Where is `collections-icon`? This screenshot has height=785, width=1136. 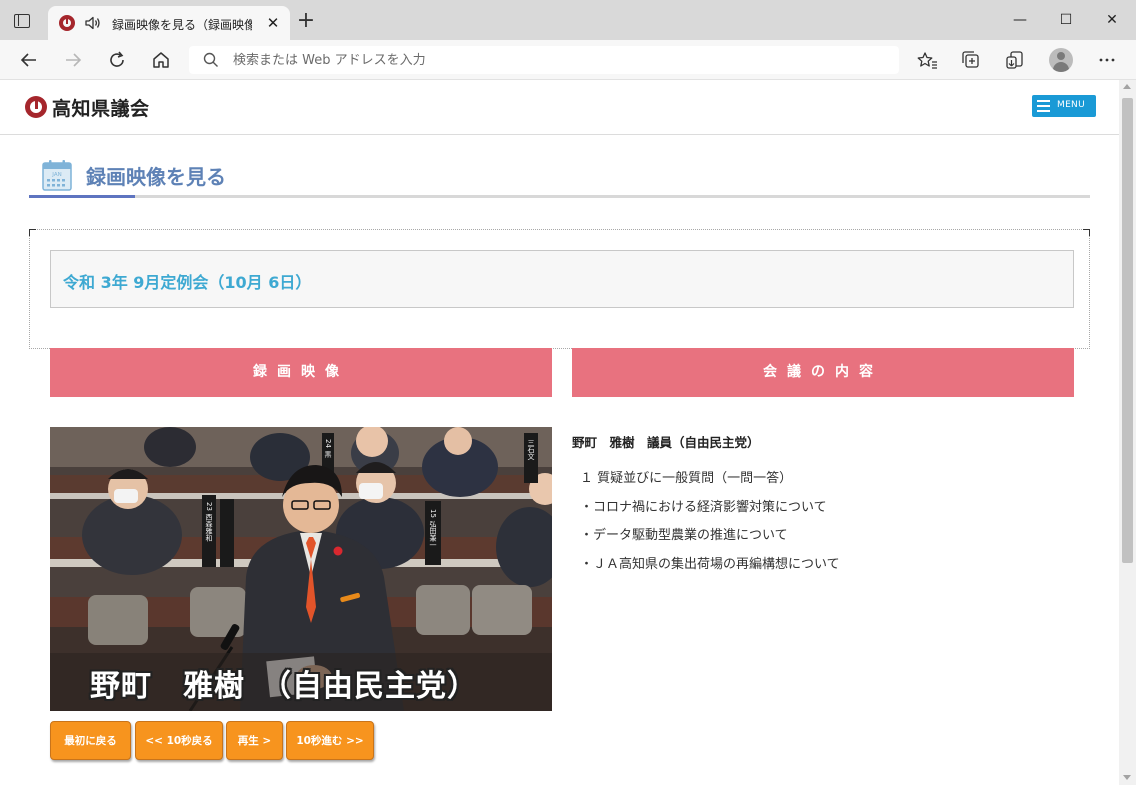 collections-icon is located at coordinates (971, 60).